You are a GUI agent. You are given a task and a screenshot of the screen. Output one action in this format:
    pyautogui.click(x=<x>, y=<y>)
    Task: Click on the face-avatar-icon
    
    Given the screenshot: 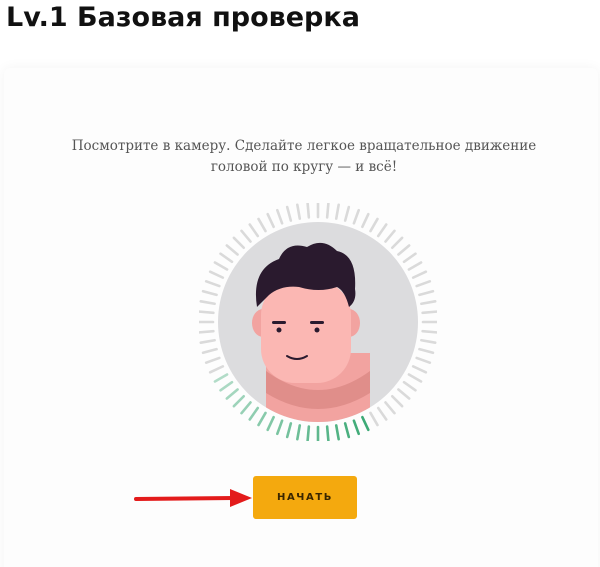 What is the action you would take?
    pyautogui.click(x=318, y=322)
    